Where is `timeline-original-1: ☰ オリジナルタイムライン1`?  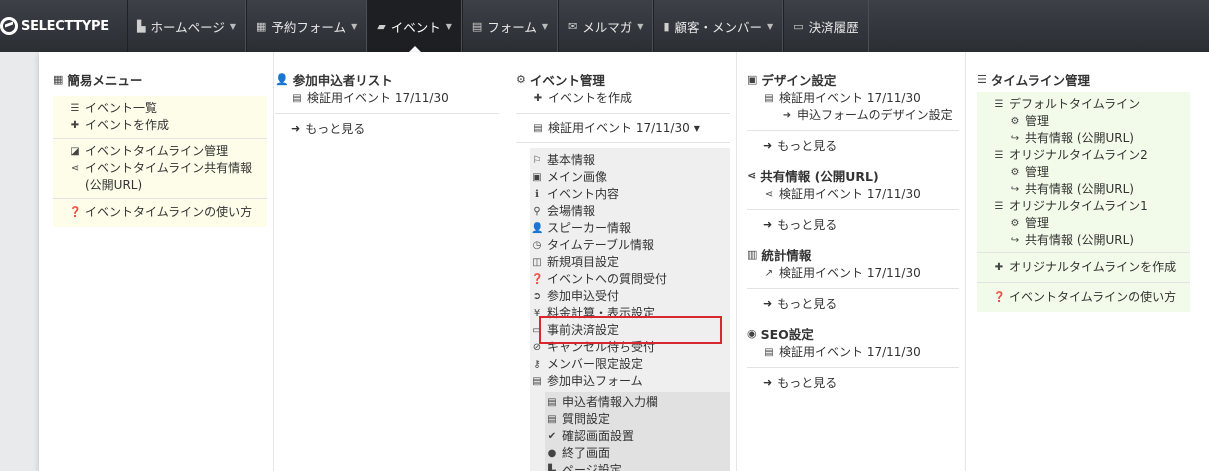
timeline-original-1: ☰ オリジナルタイムライン1 is located at coordinates (1091, 206).